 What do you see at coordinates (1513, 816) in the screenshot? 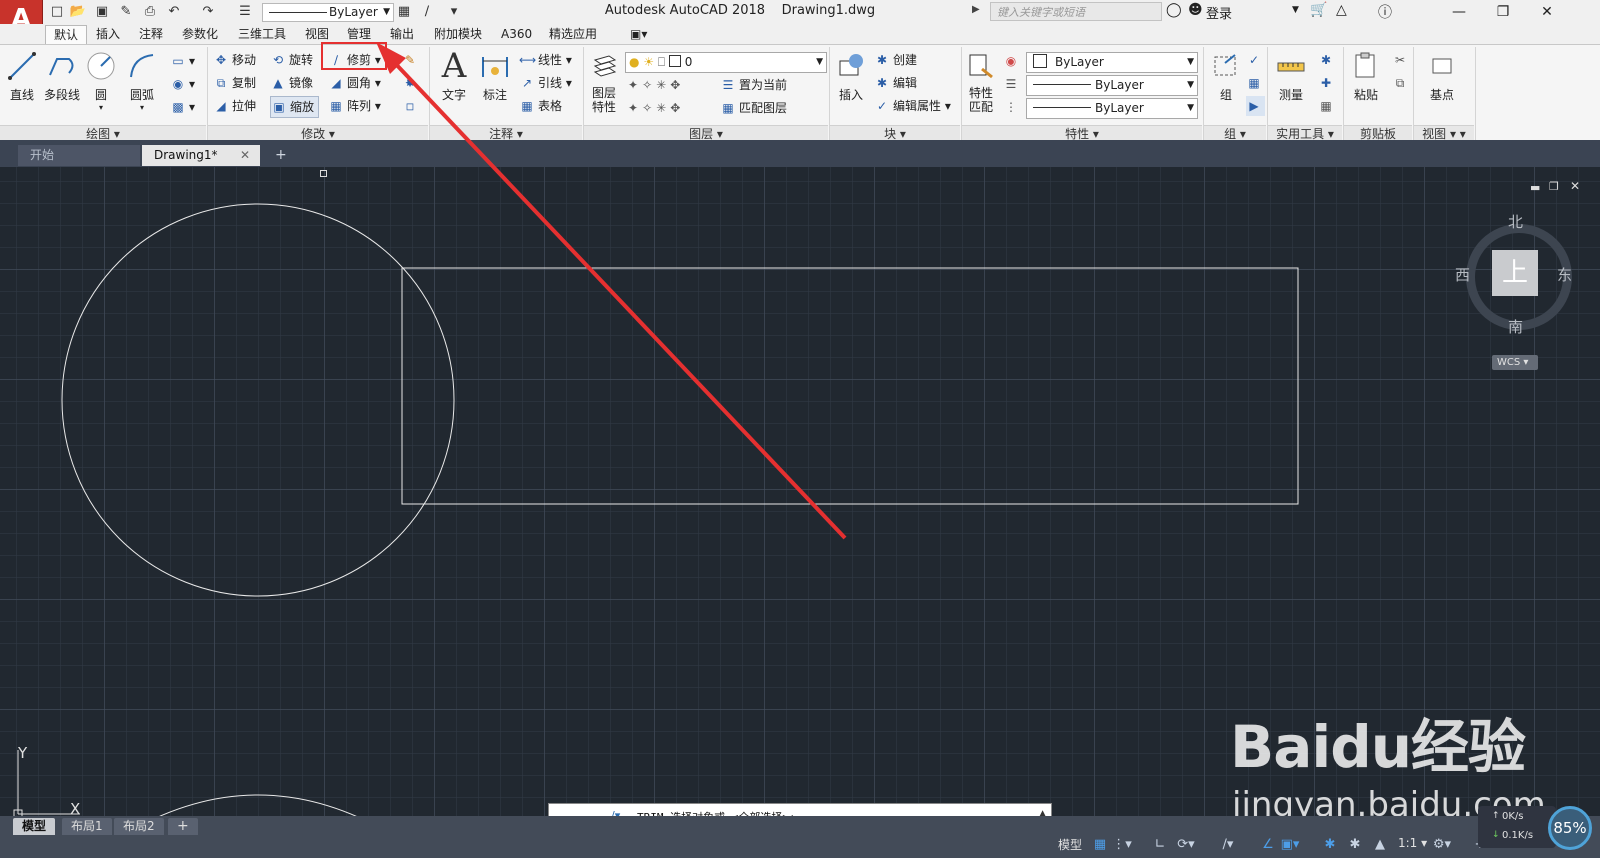
I see `upload-speed: 0K/s` at bounding box center [1513, 816].